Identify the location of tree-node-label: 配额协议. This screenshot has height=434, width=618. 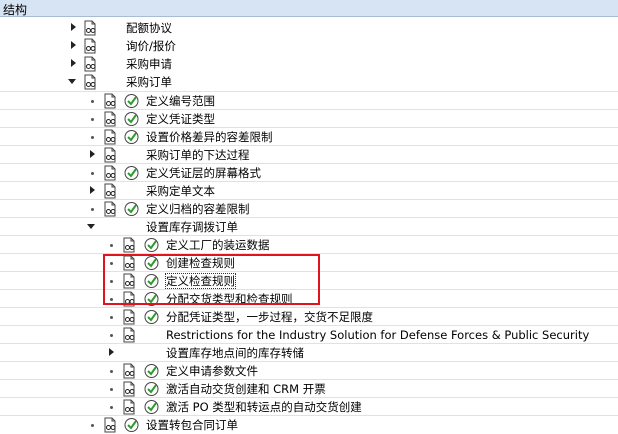
(149, 28).